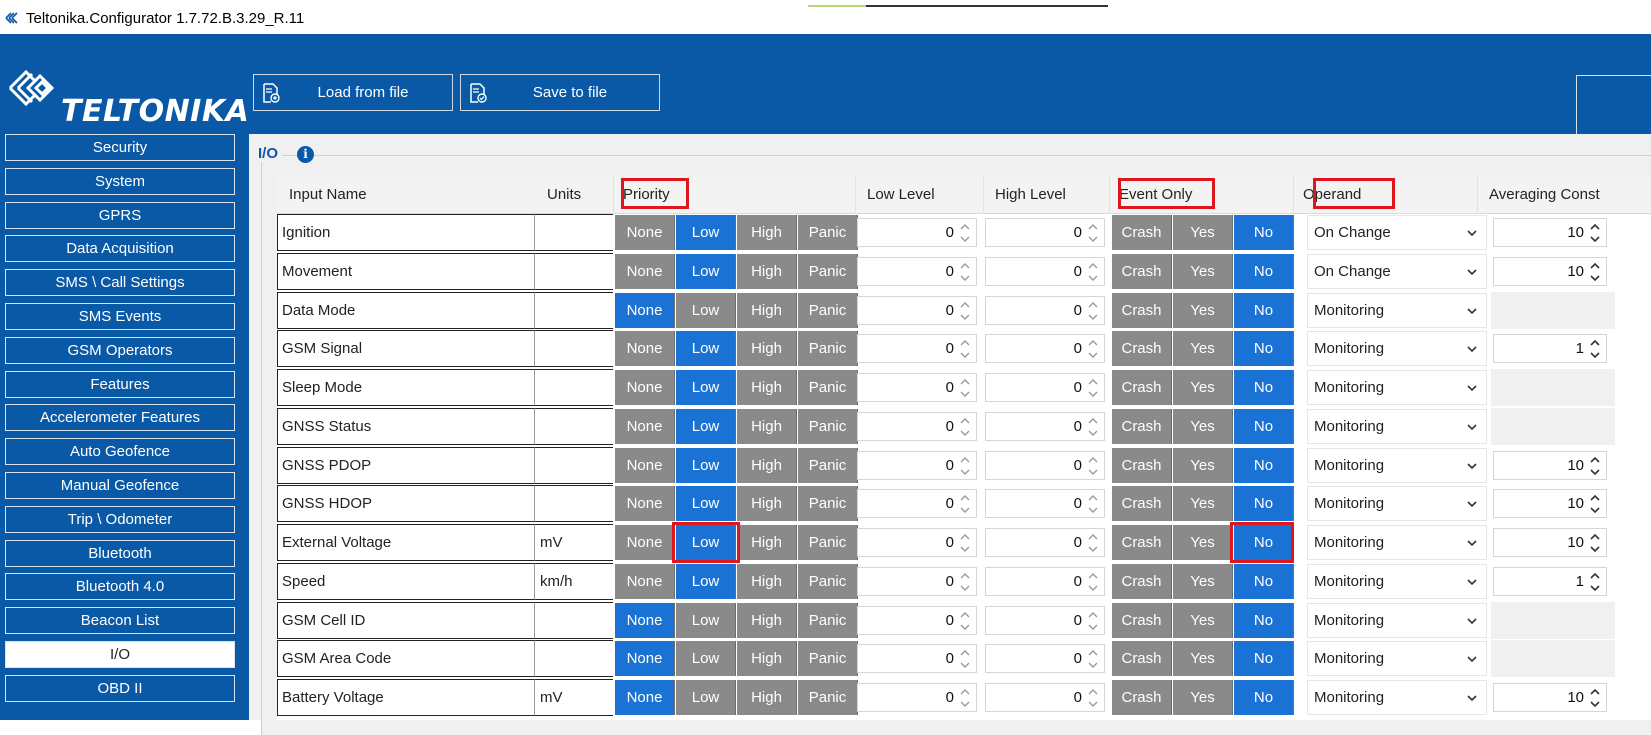  What do you see at coordinates (120, 586) in the screenshot?
I see `sidebar-item-bluetooth-4-0: Bluetooth 4.0` at bounding box center [120, 586].